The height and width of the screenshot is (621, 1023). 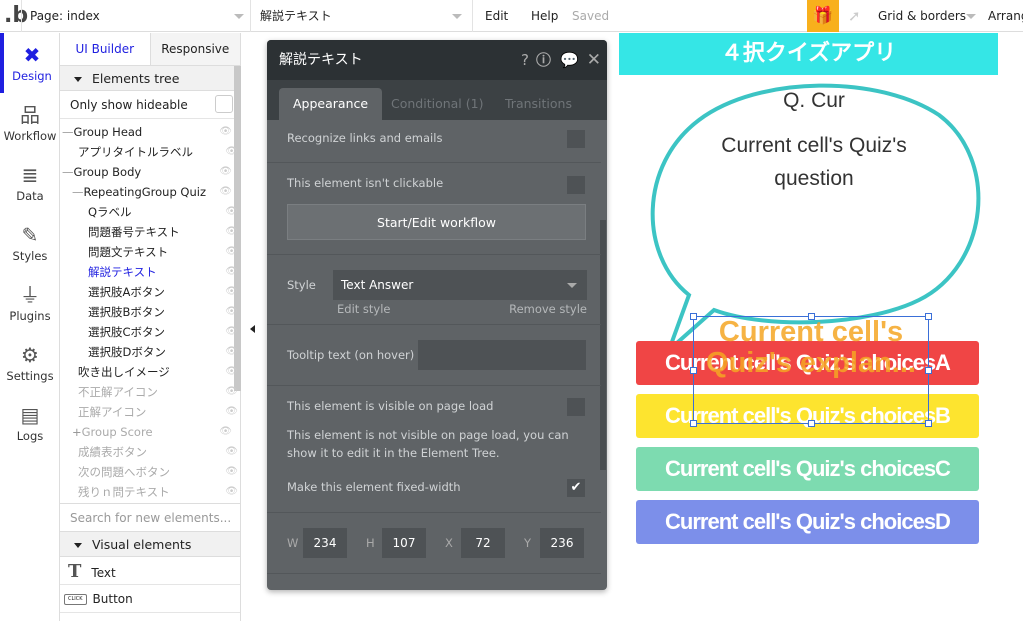 What do you see at coordinates (165, 212) in the screenshot?
I see `tree-item: Qラベル 👁` at bounding box center [165, 212].